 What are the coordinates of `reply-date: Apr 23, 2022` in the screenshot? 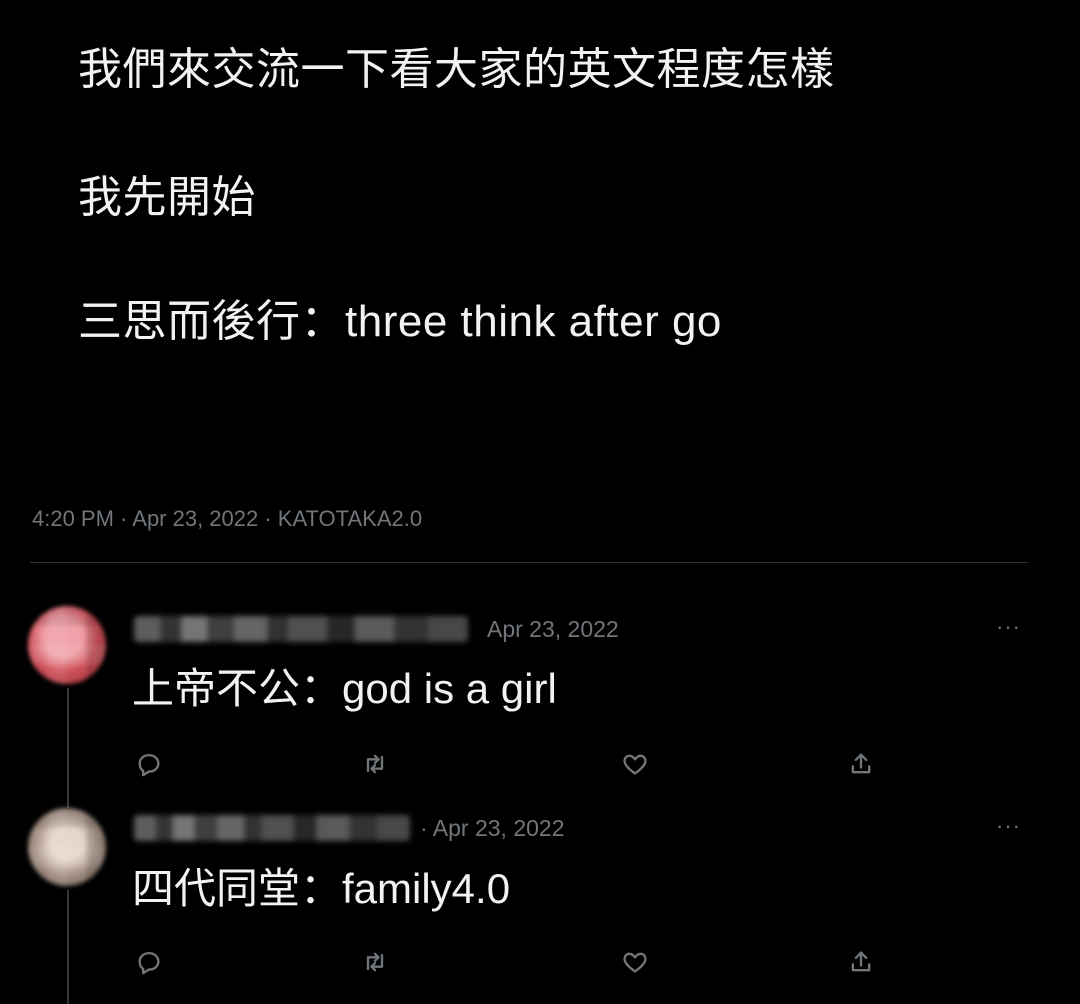 It's located at (553, 629).